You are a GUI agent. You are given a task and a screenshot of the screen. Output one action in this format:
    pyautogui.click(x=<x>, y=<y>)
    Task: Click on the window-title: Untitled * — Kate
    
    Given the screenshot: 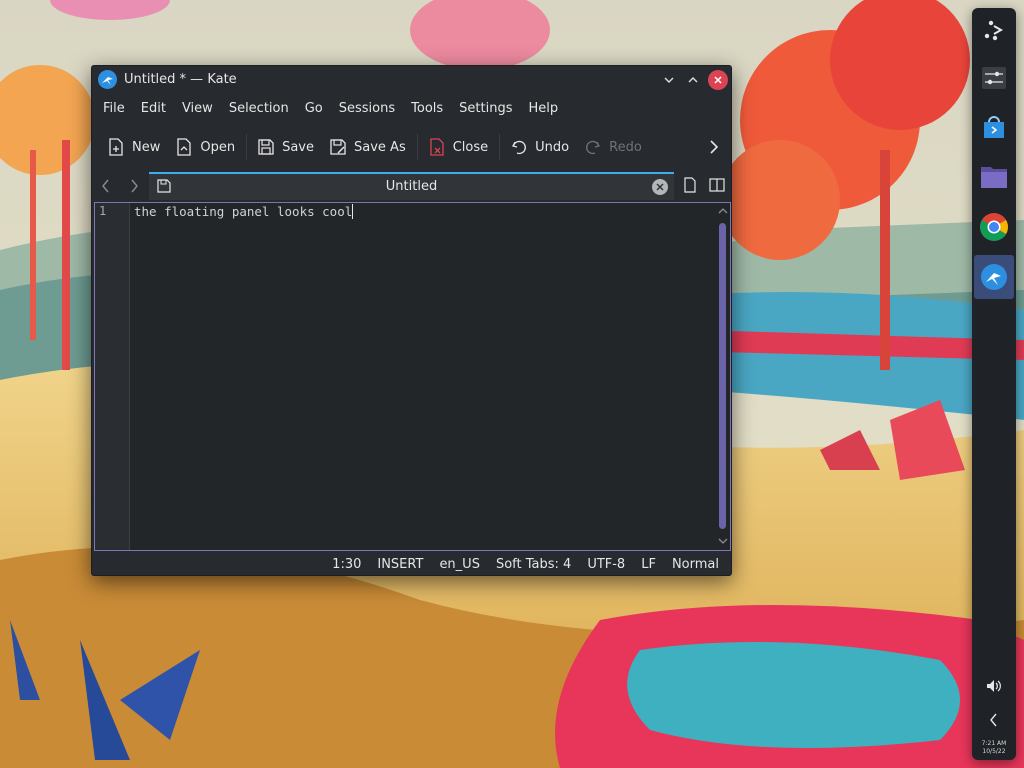 What is the action you would take?
    pyautogui.click(x=180, y=79)
    